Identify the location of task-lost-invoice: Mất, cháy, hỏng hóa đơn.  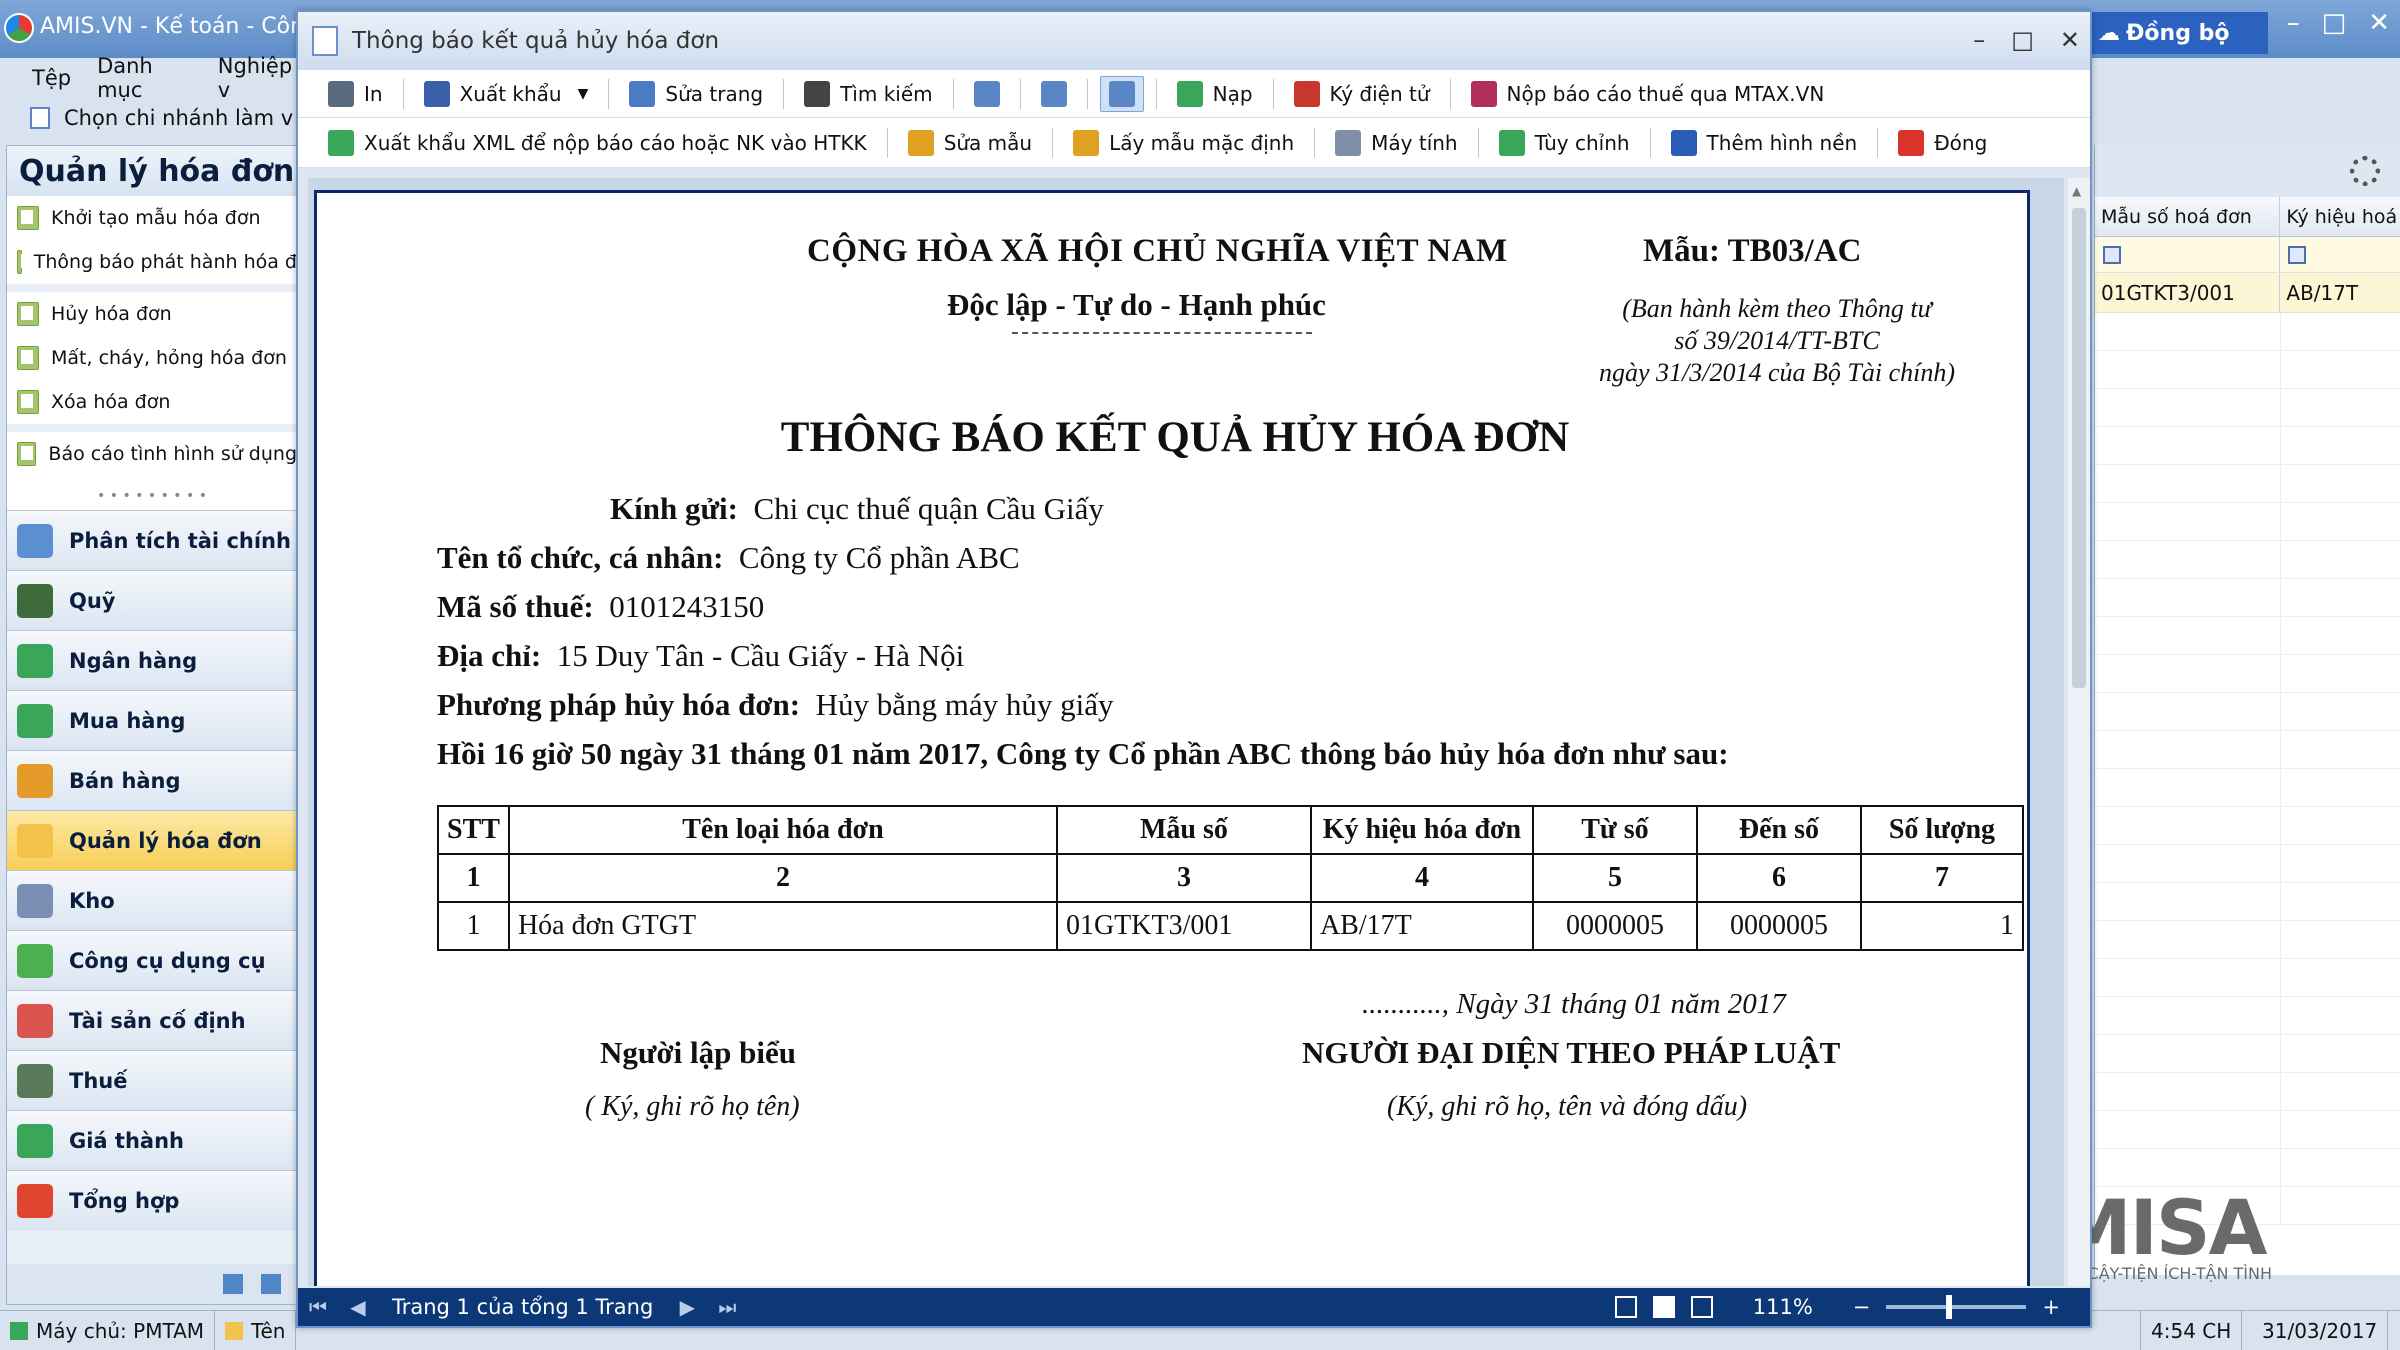
(152, 358).